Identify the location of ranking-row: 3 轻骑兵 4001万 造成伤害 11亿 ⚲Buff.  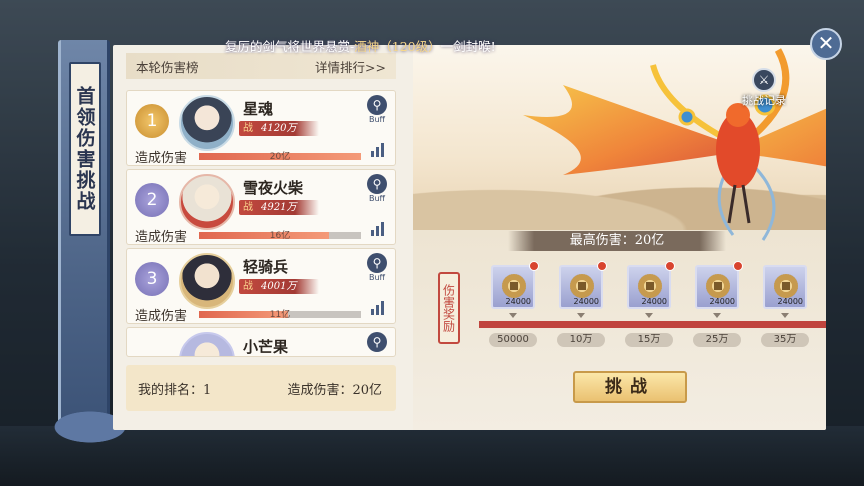
(261, 286).